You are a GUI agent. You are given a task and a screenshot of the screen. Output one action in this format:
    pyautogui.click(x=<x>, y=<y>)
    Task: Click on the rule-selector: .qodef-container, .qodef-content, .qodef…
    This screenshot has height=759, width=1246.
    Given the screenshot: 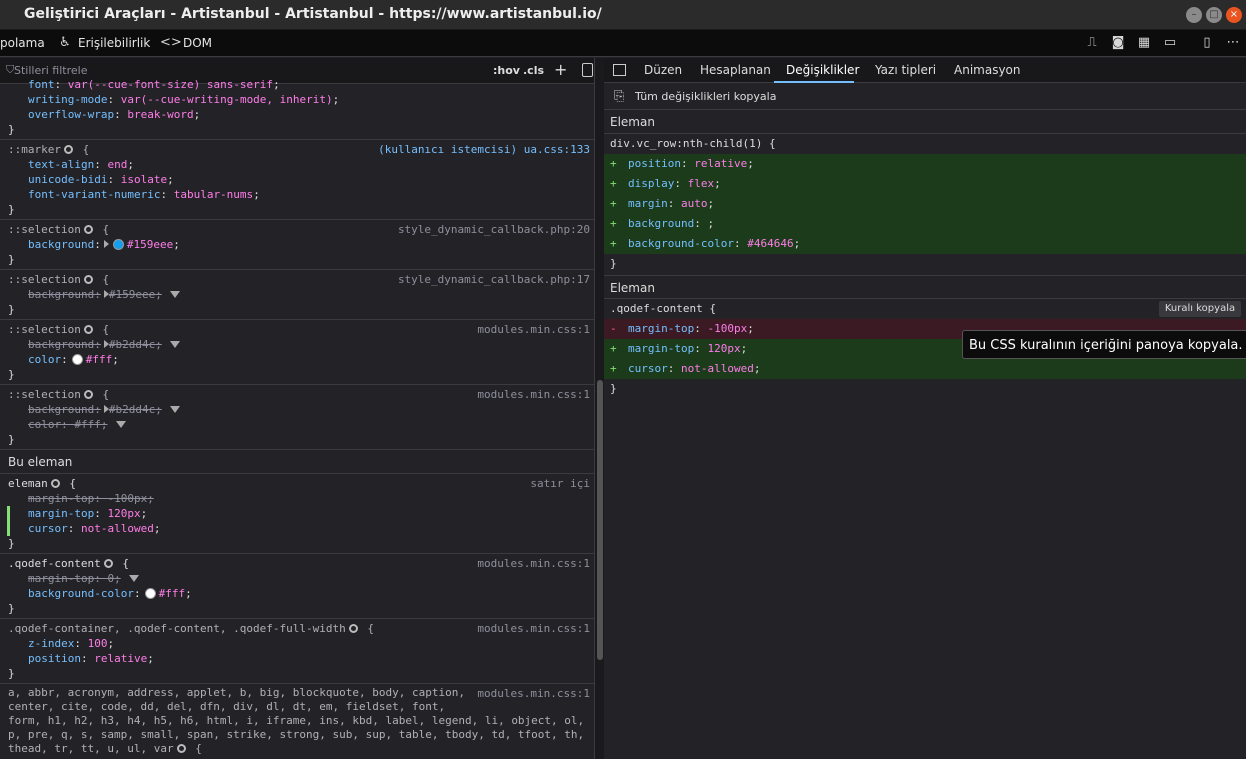 What is the action you would take?
    pyautogui.click(x=177, y=628)
    